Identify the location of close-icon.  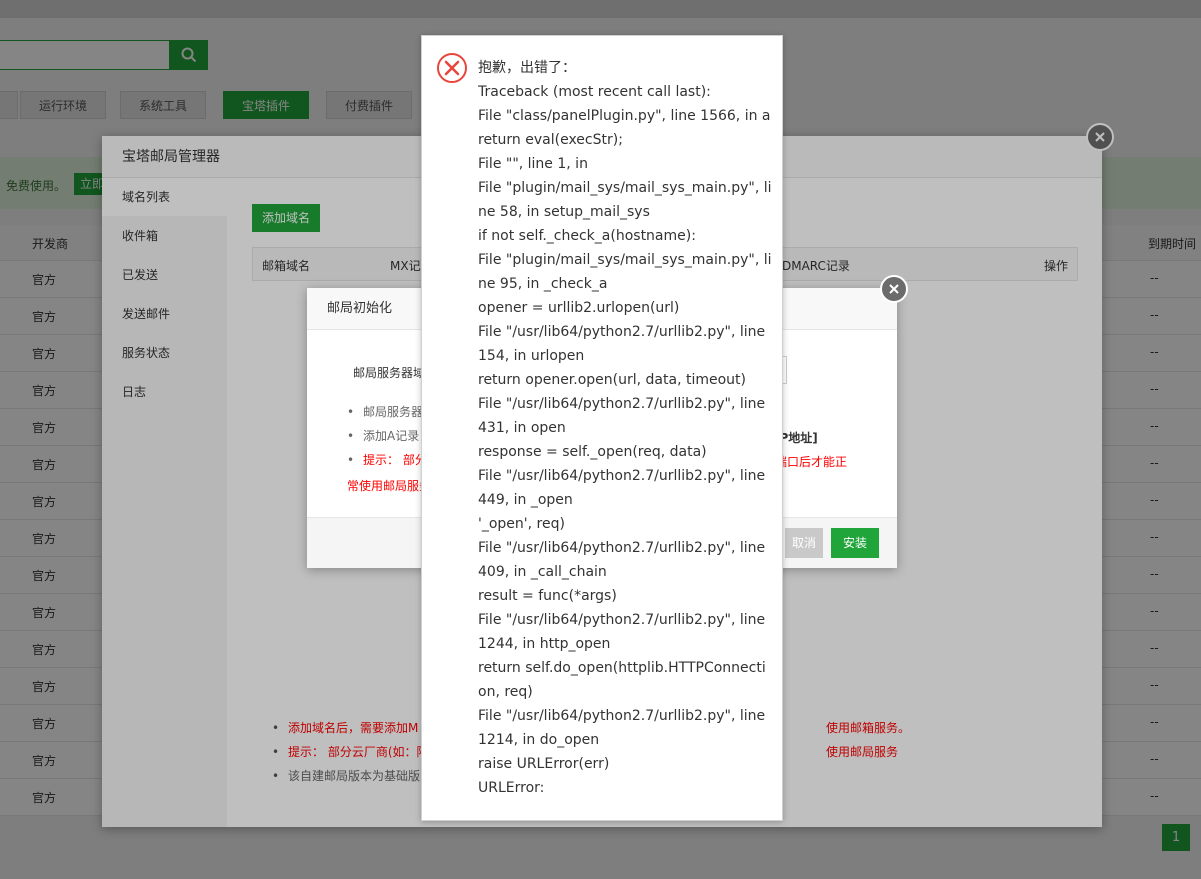
(894, 289).